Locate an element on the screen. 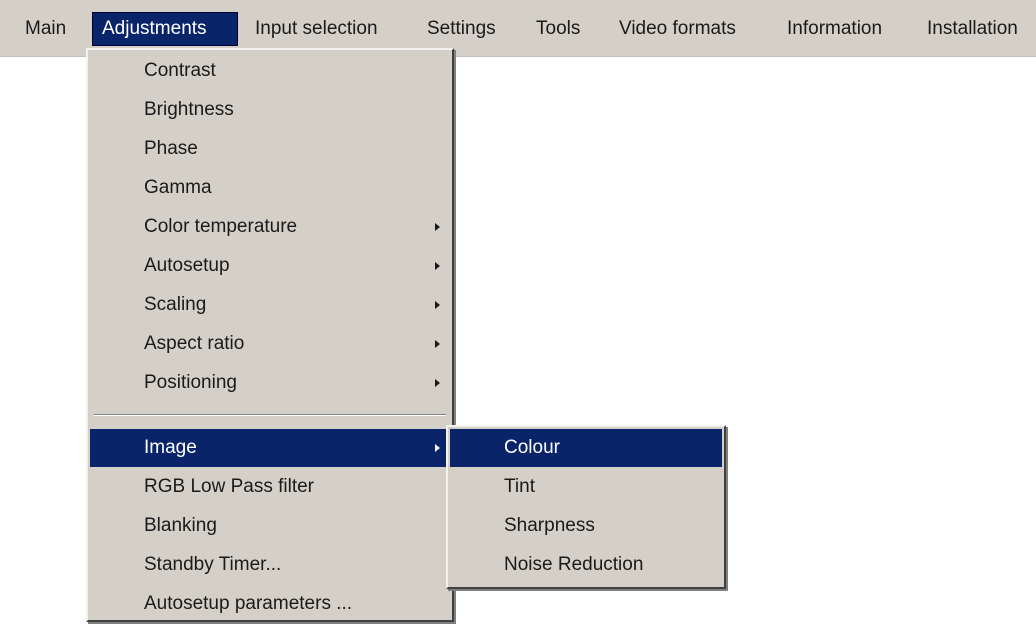 The height and width of the screenshot is (628, 1036). menu-item-label: Gamma is located at coordinates (178, 187).